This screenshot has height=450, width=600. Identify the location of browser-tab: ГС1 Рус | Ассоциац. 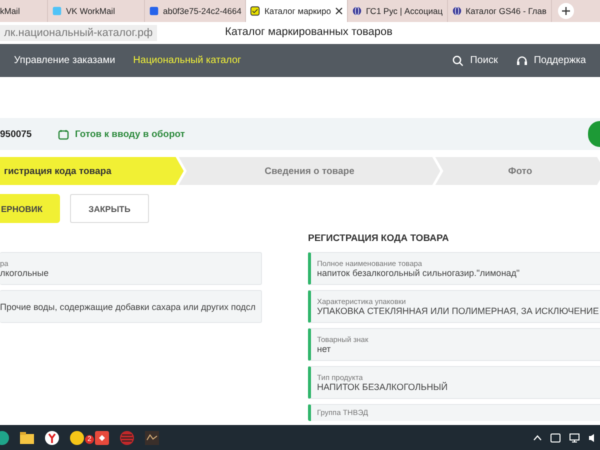
(398, 11).